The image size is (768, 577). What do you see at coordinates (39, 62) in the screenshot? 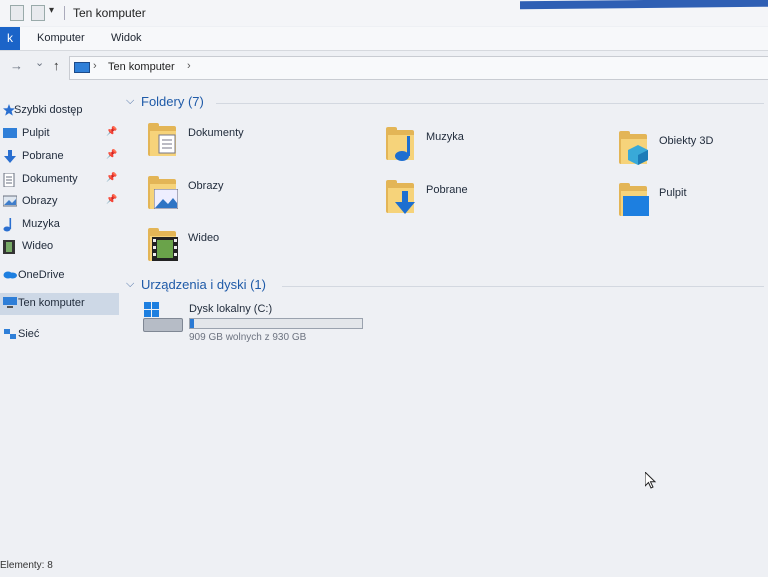
I see `recent-locations-icon: ⌄` at bounding box center [39, 62].